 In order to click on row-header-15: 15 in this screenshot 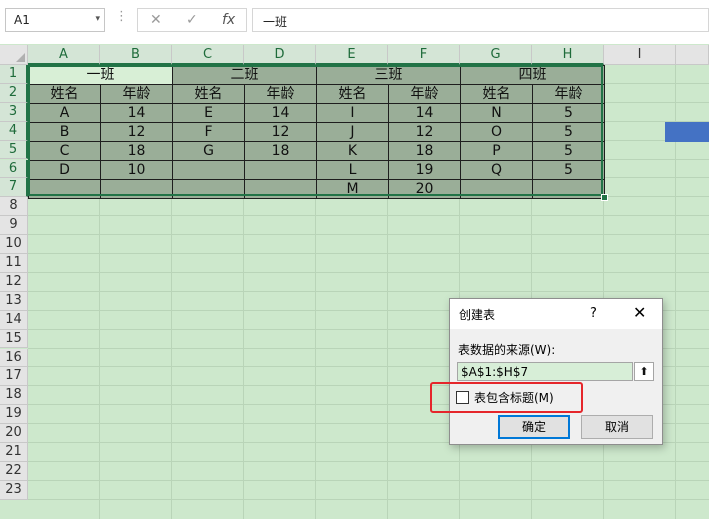, I will do `click(14, 339)`.